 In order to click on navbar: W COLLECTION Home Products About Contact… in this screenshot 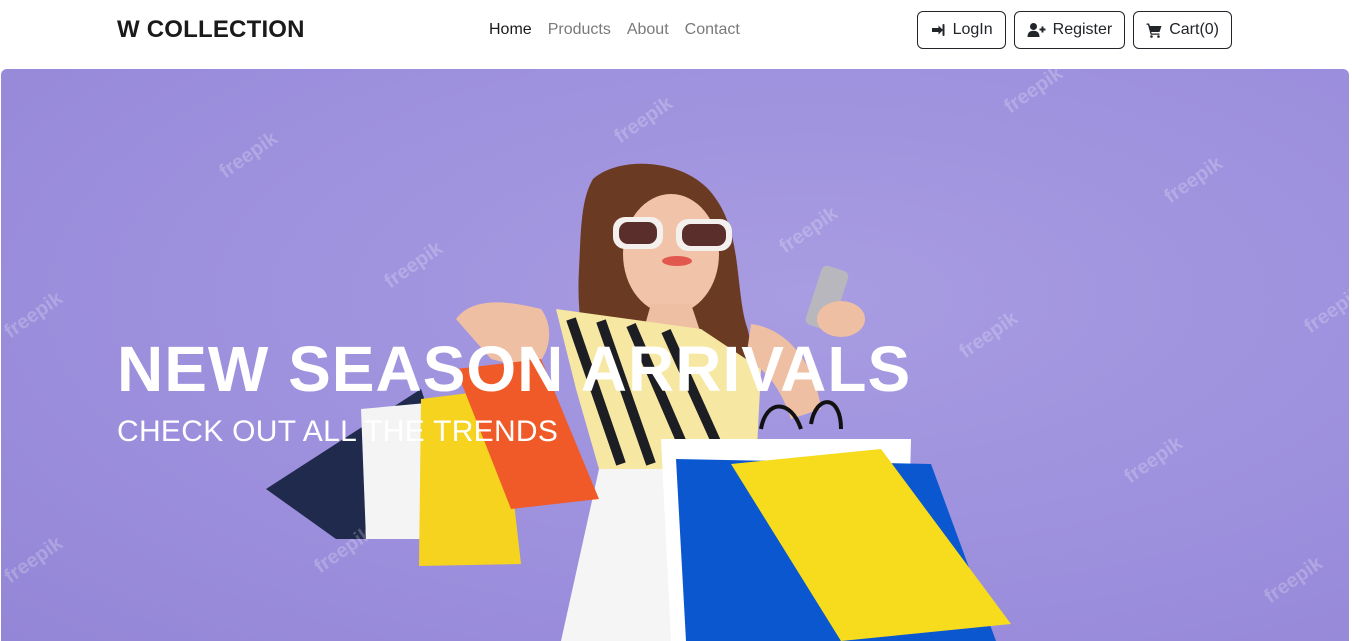, I will do `click(676, 33)`.